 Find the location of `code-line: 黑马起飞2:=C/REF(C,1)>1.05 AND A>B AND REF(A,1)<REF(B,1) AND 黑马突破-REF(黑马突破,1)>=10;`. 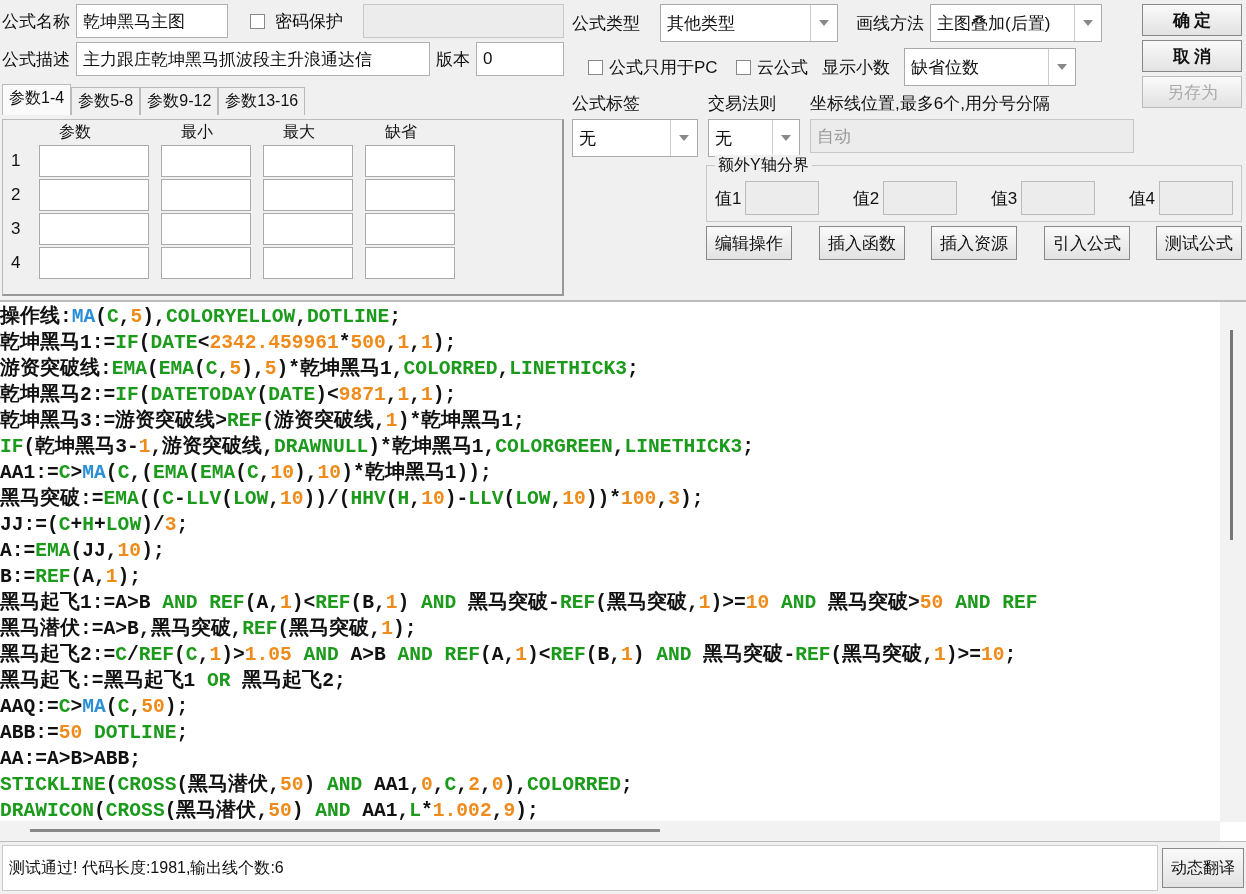

code-line: 黑马起飞2:=C/REF(C,1)>1.05 AND A>B AND REF(A,1)<REF(B,1) AND 黑马突破-REF(黑马突破,1)>=10; is located at coordinates (508, 655).